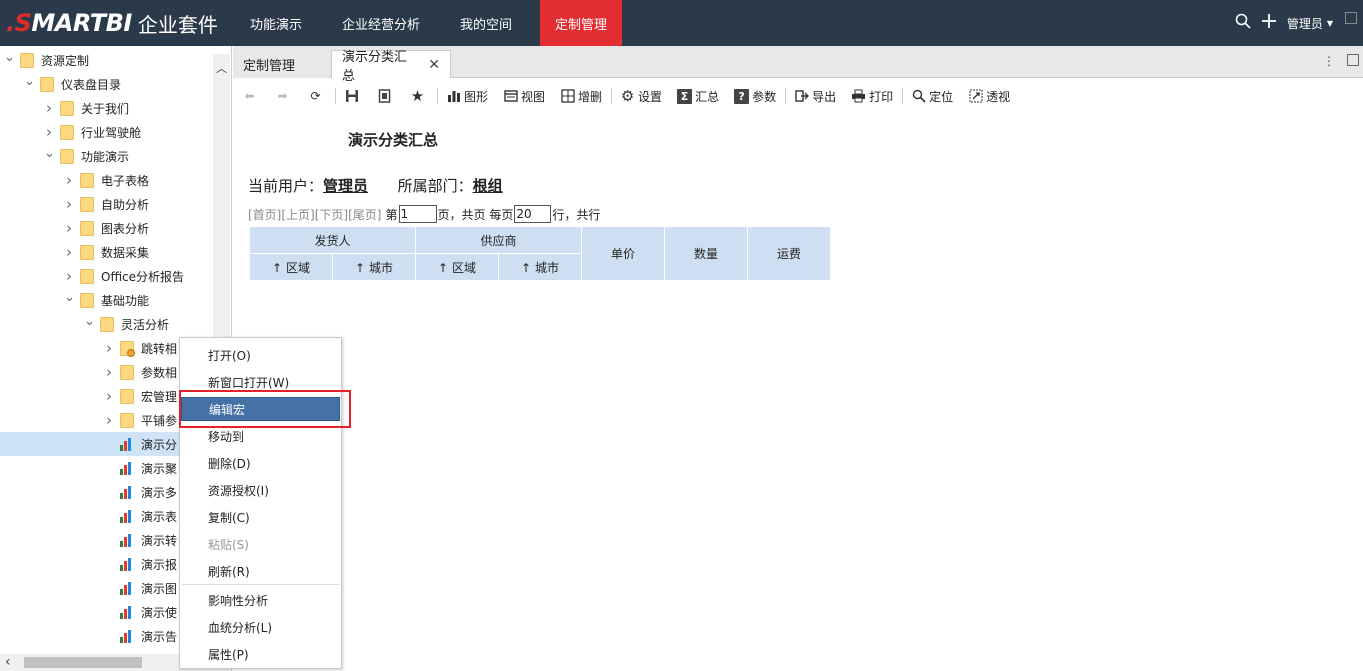 Image resolution: width=1363 pixels, height=671 pixels. Describe the element at coordinates (106, 180) in the screenshot. I see `tree-item: › 电子表格` at that location.